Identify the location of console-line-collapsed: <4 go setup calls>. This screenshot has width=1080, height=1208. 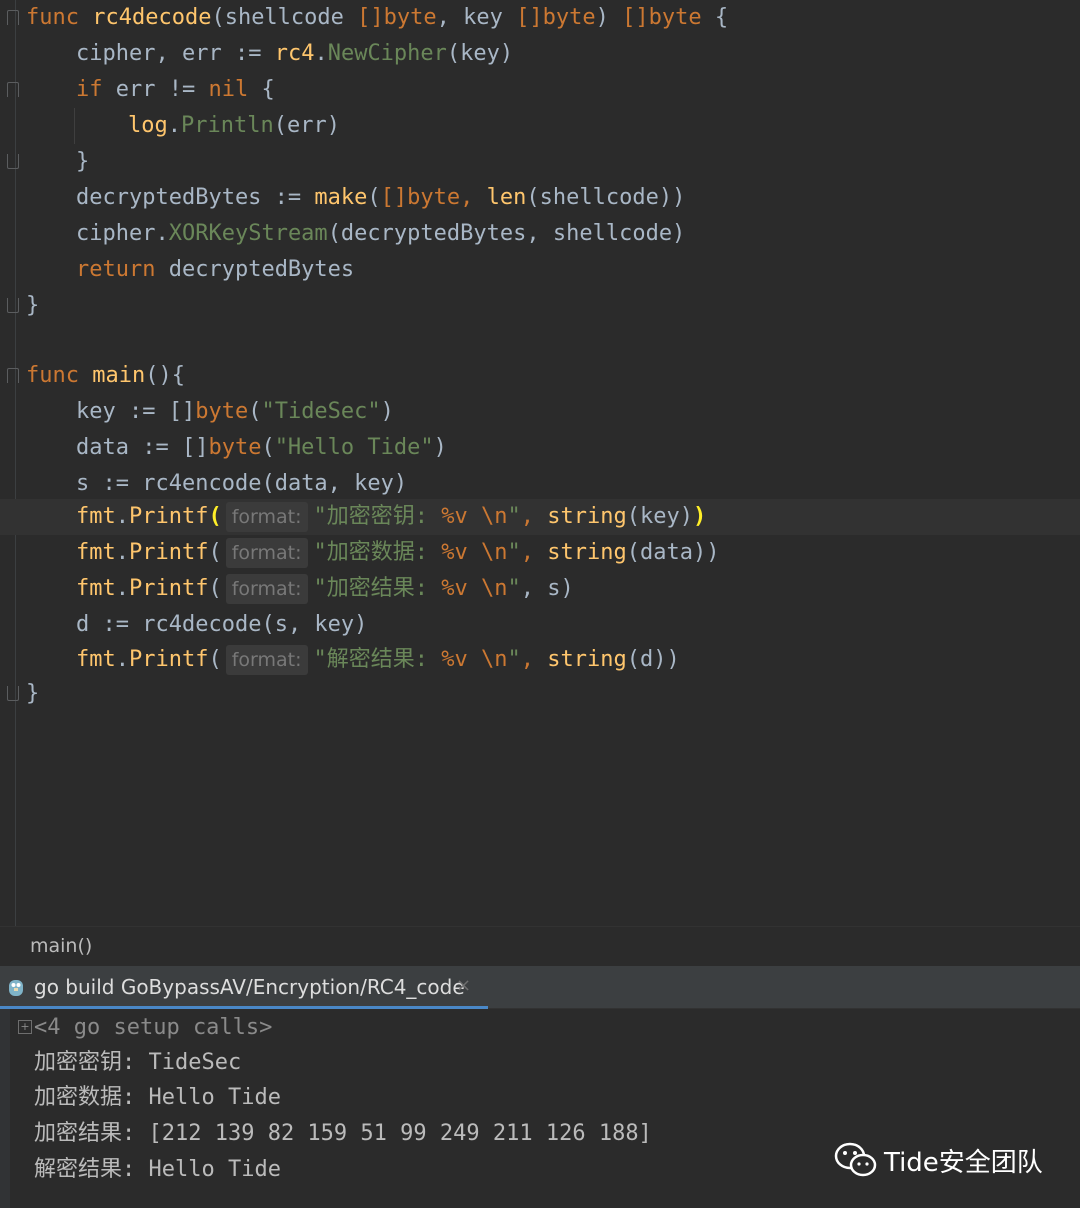
(153, 1028).